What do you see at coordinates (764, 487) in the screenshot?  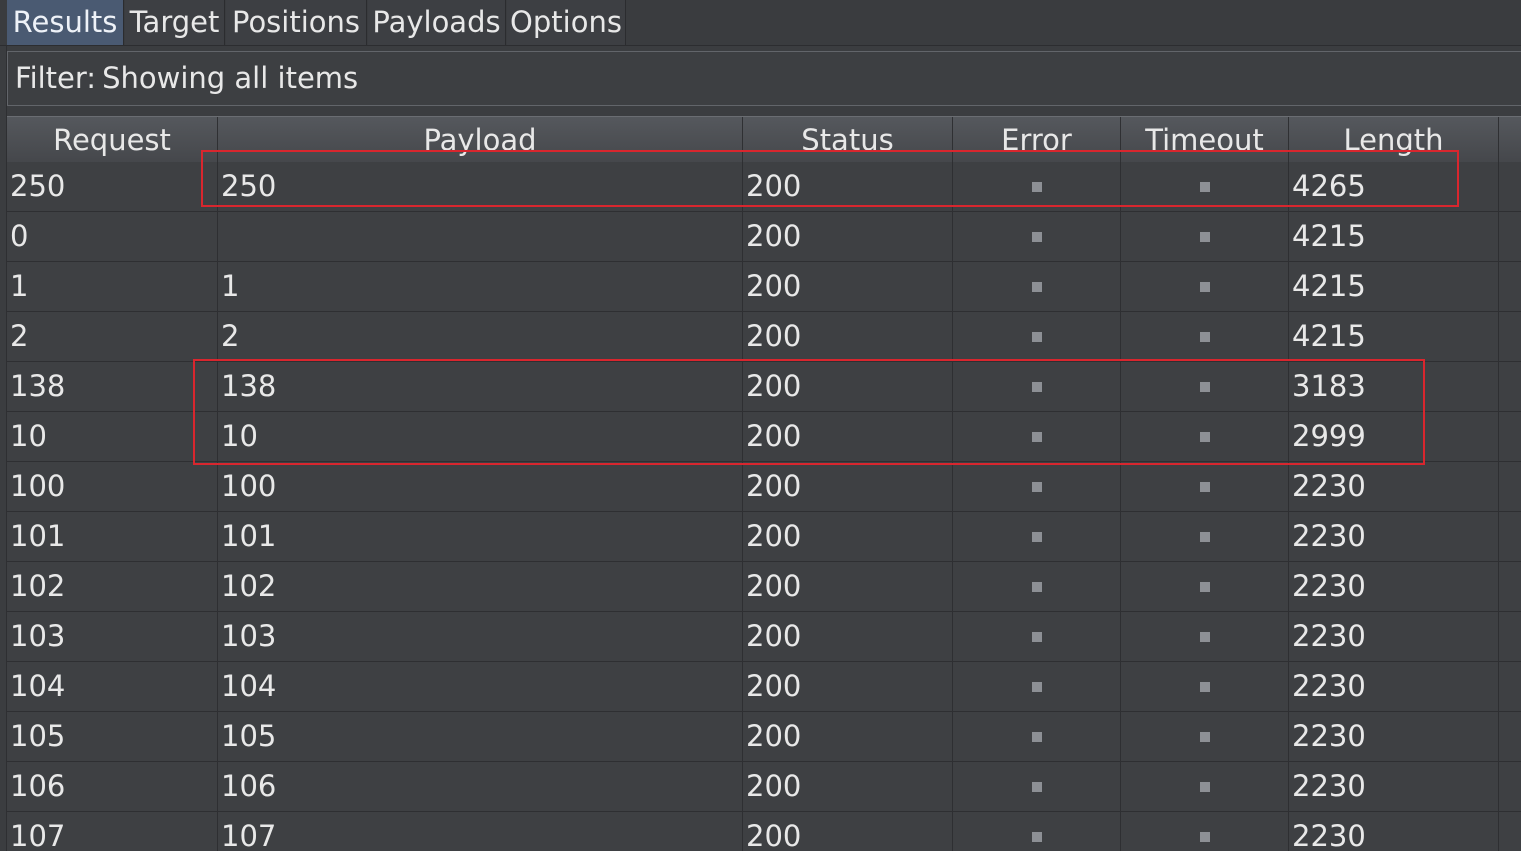 I see `table-row: 100 100 200 2230` at bounding box center [764, 487].